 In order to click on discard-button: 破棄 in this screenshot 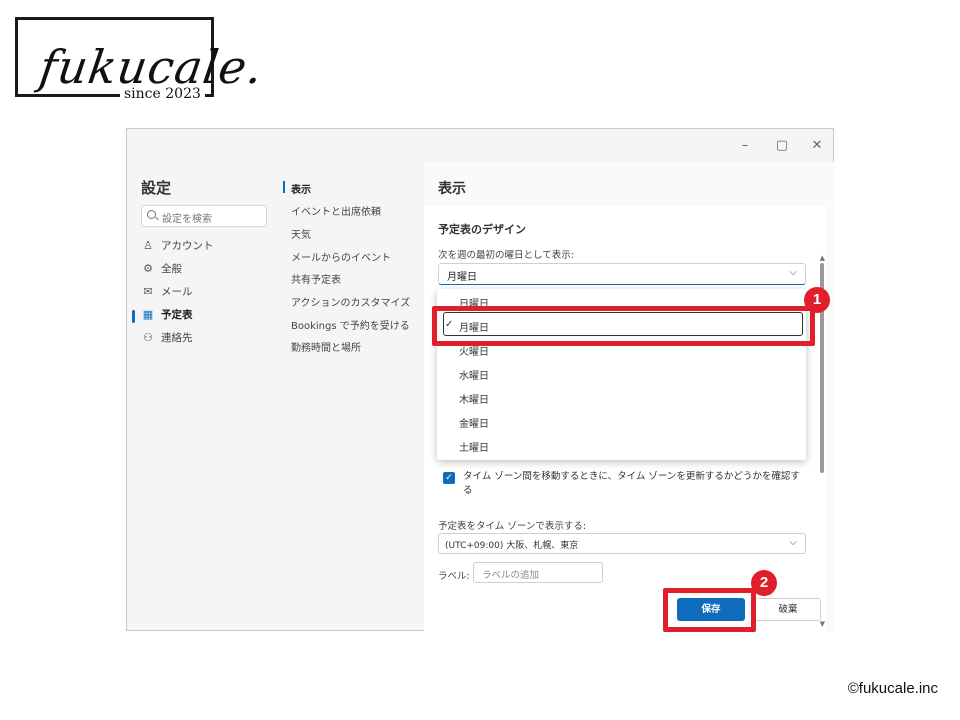, I will do `click(788, 609)`.